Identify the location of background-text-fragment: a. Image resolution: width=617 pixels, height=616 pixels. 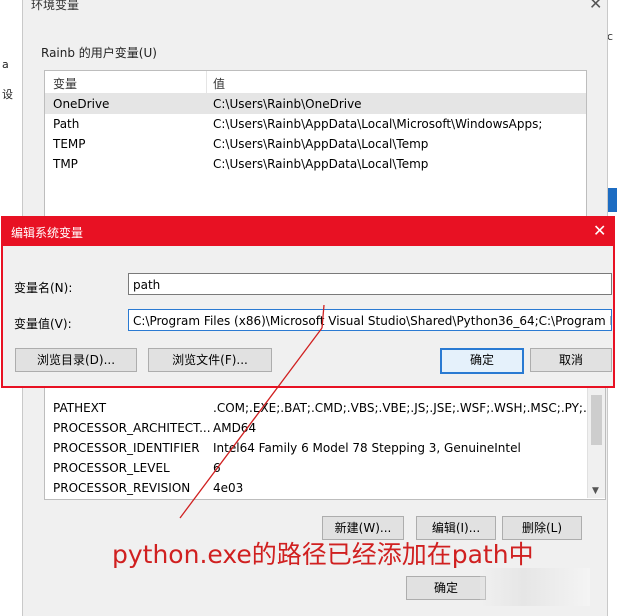
(5, 64).